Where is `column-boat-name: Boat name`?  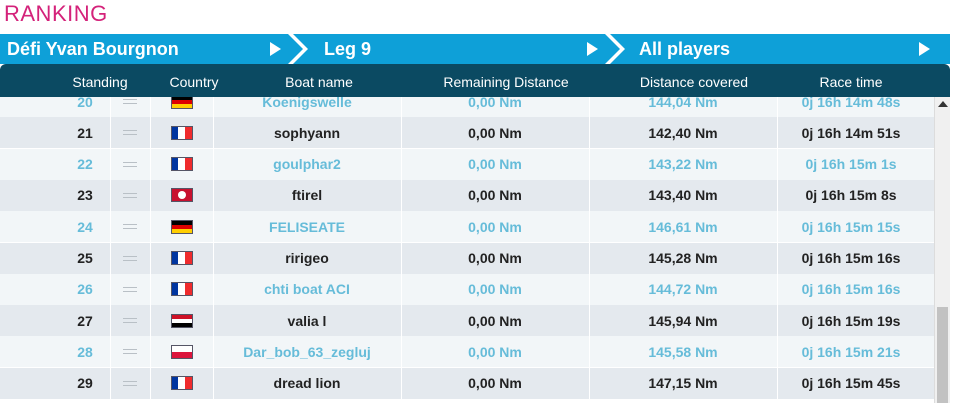 column-boat-name: Boat name is located at coordinates (319, 80).